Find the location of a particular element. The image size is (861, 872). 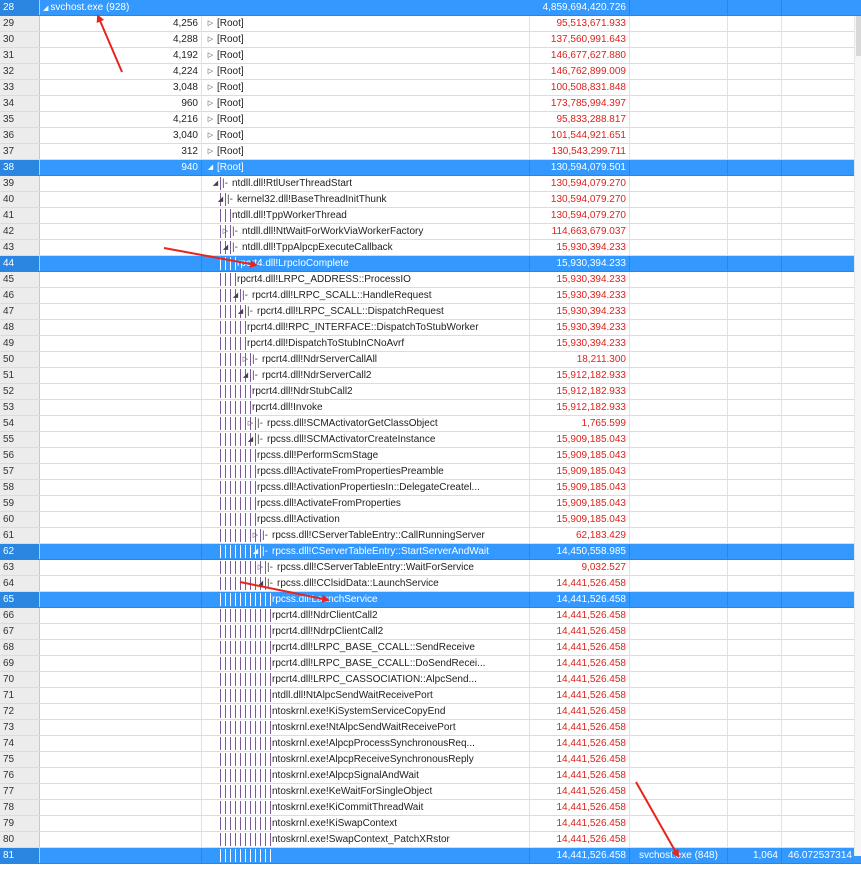

stack-row: 38 940 ◢ [Root] 130,594,079.501 is located at coordinates (430, 168).